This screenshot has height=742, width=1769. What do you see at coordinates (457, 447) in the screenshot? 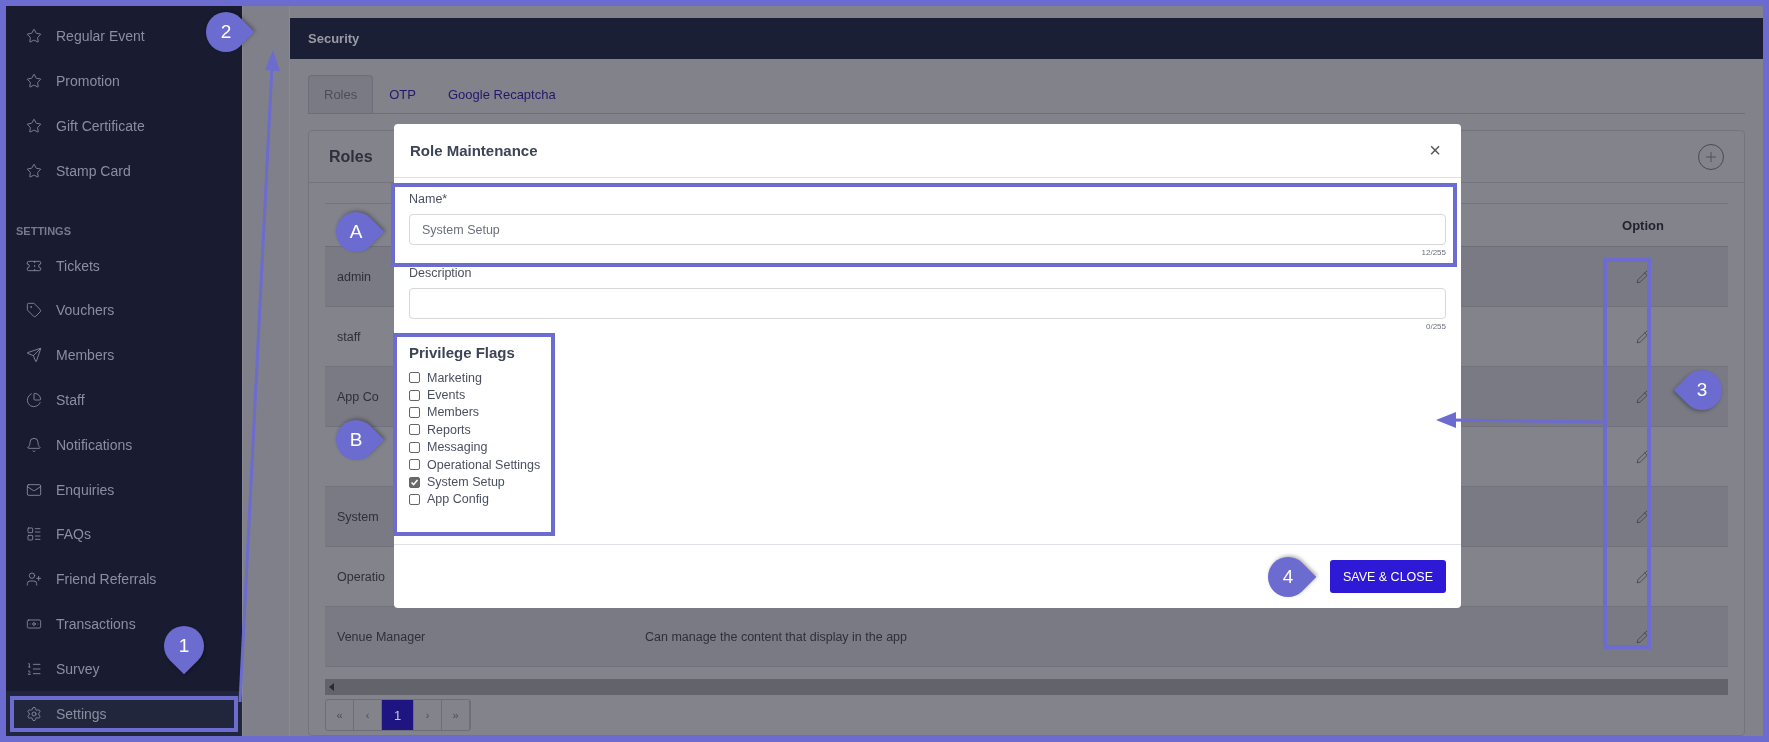
I see `checkbox-label: Messaging` at bounding box center [457, 447].